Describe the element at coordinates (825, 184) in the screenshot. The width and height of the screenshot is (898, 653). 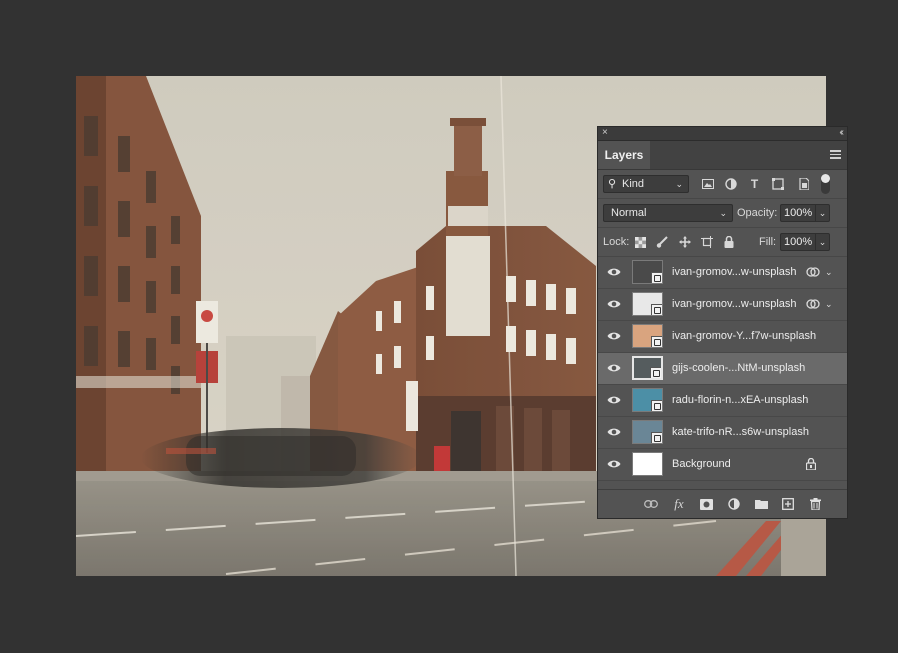
I see `filter-toggle-switch` at that location.